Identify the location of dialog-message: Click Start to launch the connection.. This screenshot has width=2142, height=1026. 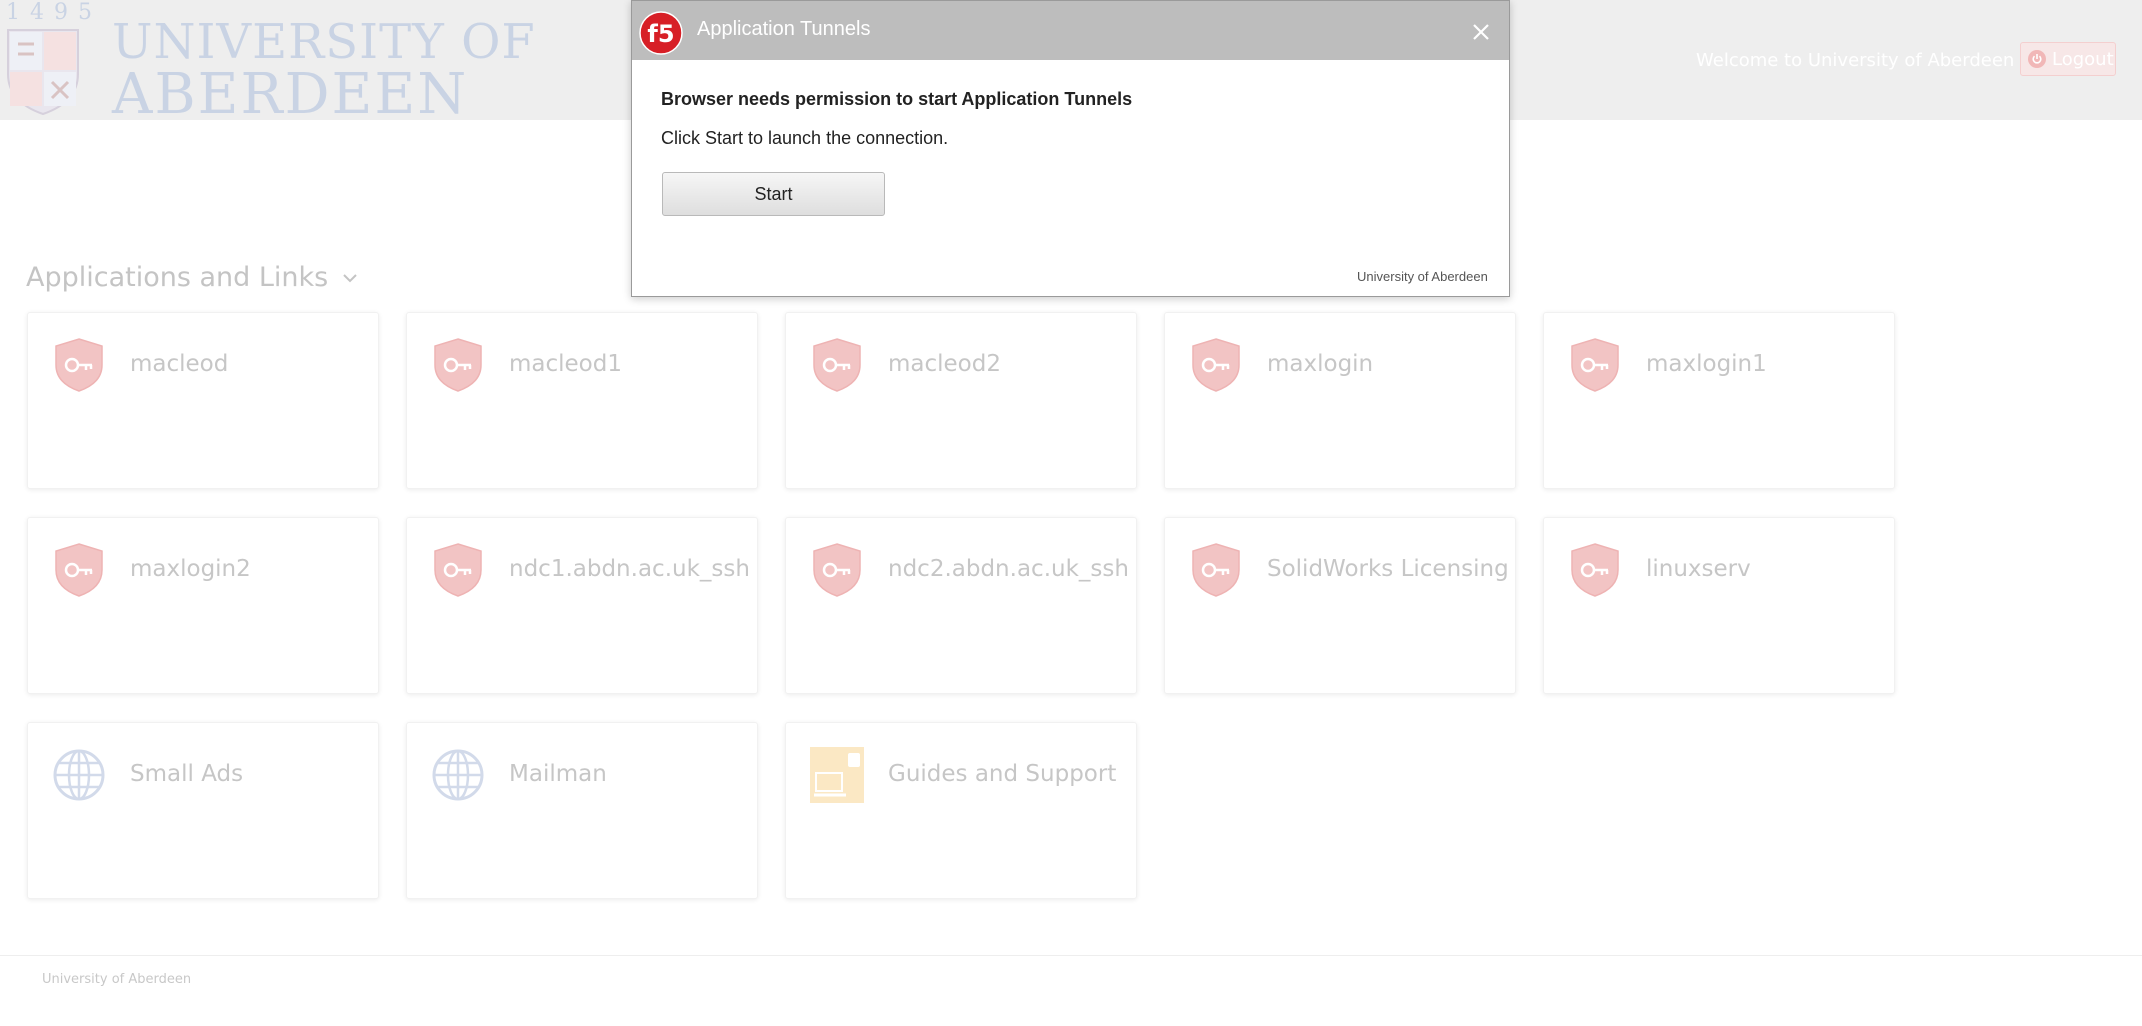
(805, 138).